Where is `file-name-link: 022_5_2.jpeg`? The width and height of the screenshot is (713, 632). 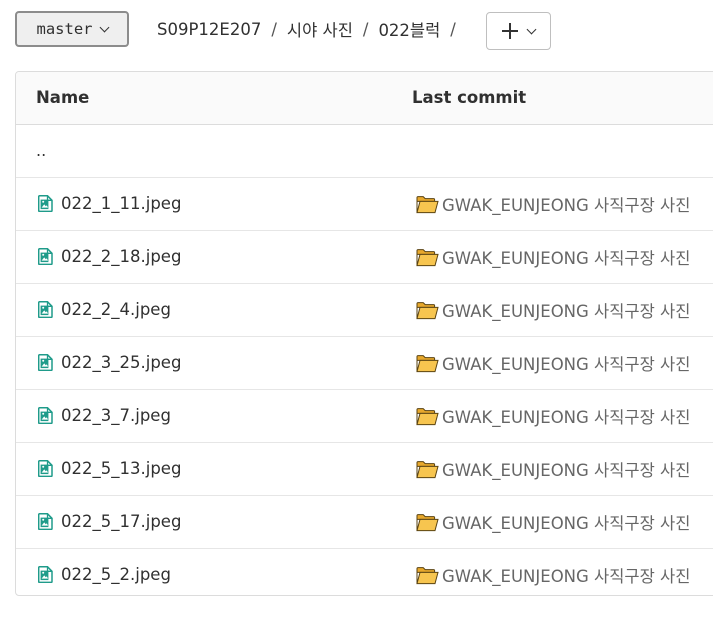
file-name-link: 022_5_2.jpeg is located at coordinates (116, 572).